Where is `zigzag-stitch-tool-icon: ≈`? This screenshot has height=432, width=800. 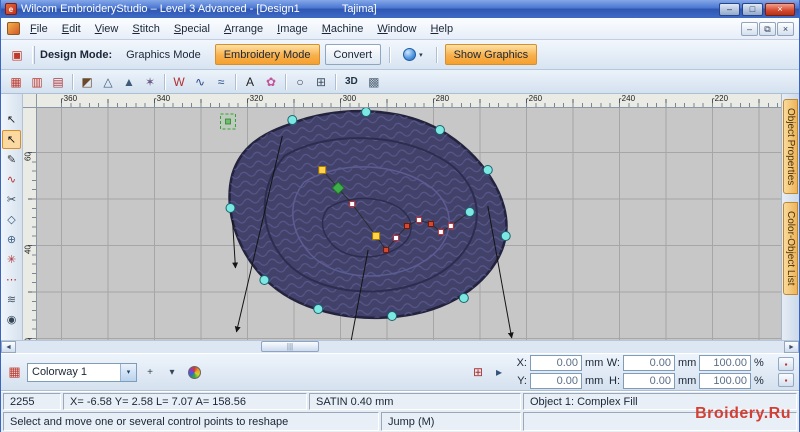
zigzag-stitch-tool-icon: ≈ is located at coordinates (221, 81).